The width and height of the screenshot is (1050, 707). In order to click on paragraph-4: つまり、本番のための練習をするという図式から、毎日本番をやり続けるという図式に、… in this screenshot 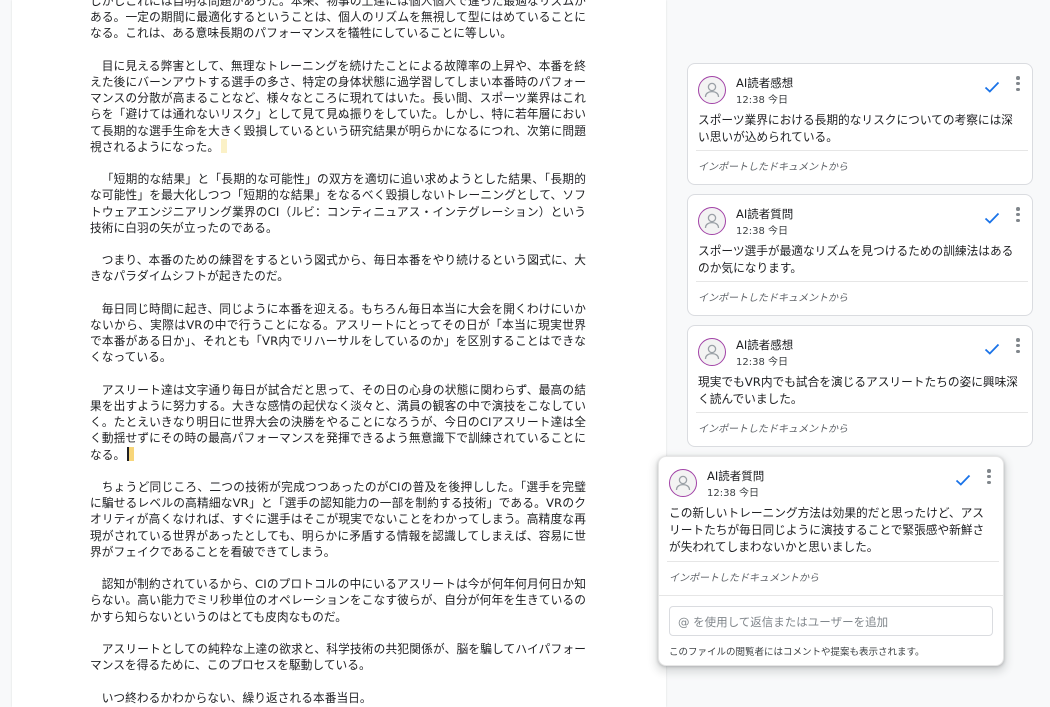, I will do `click(338, 268)`.